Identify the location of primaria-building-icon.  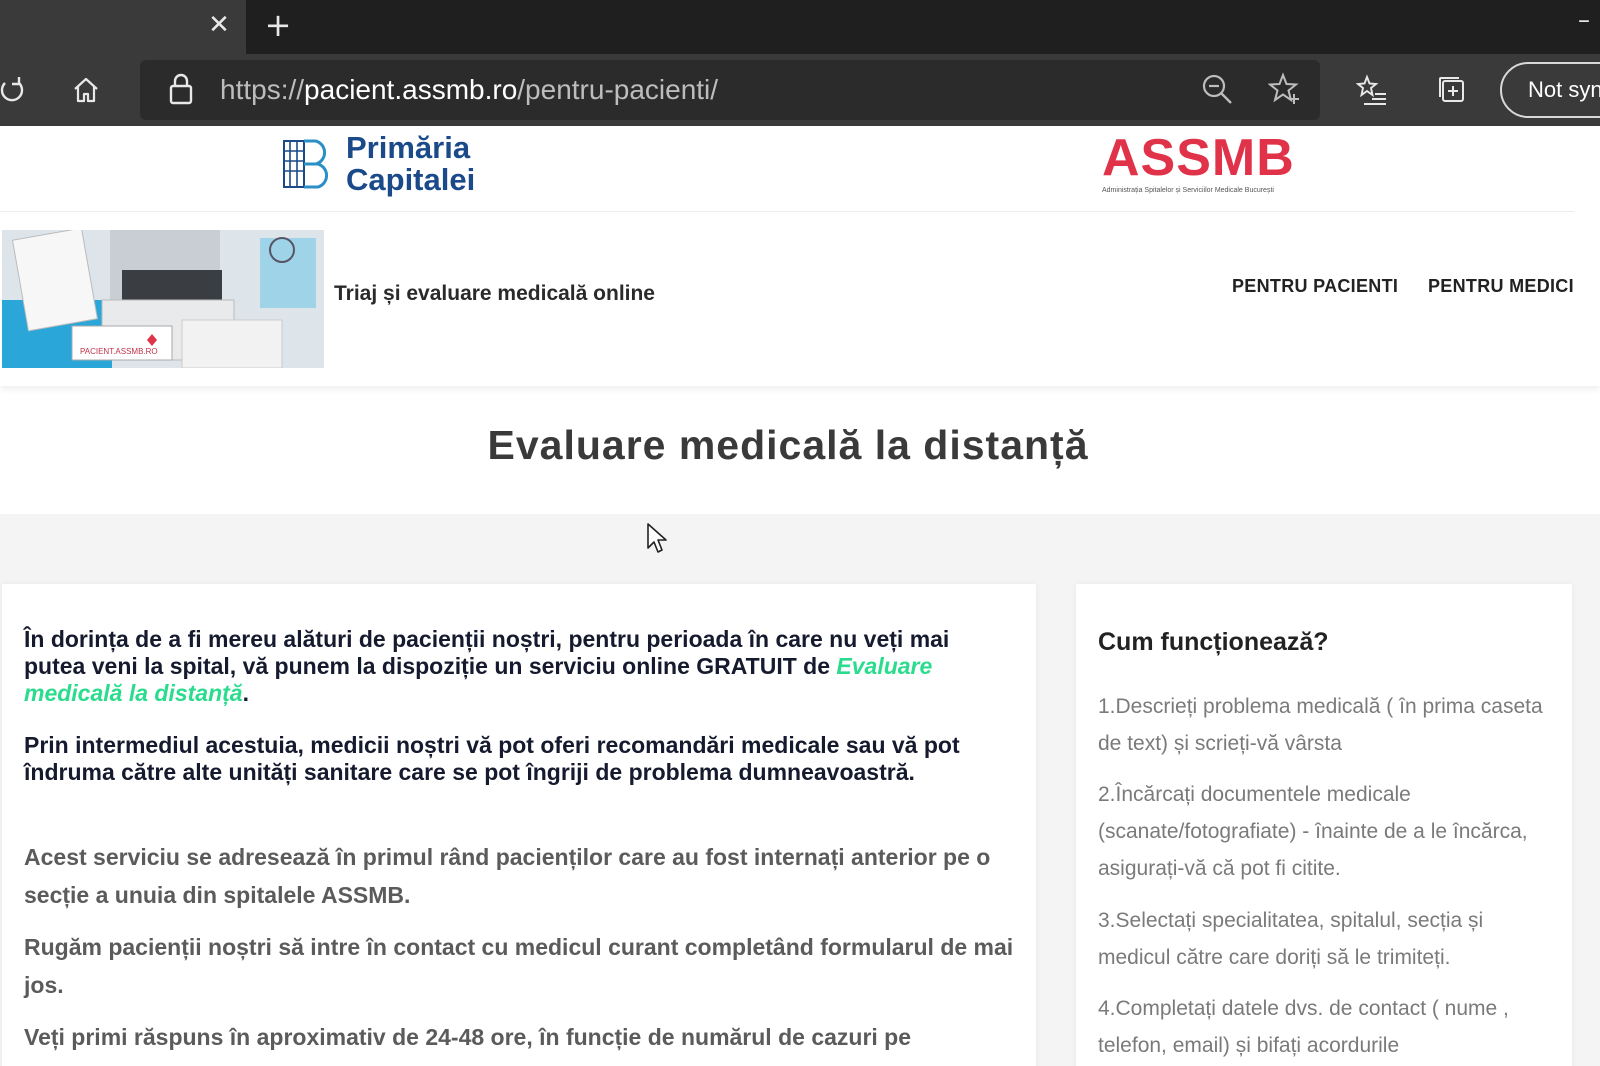
(305, 164).